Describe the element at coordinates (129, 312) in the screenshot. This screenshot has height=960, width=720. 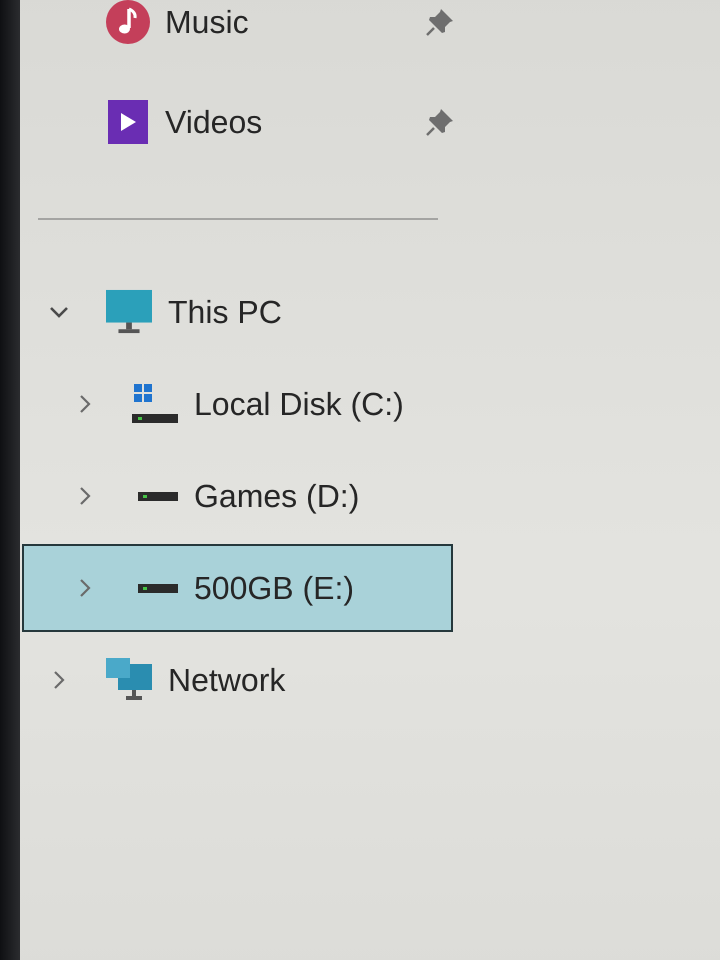
I see `monitor-icon` at that location.